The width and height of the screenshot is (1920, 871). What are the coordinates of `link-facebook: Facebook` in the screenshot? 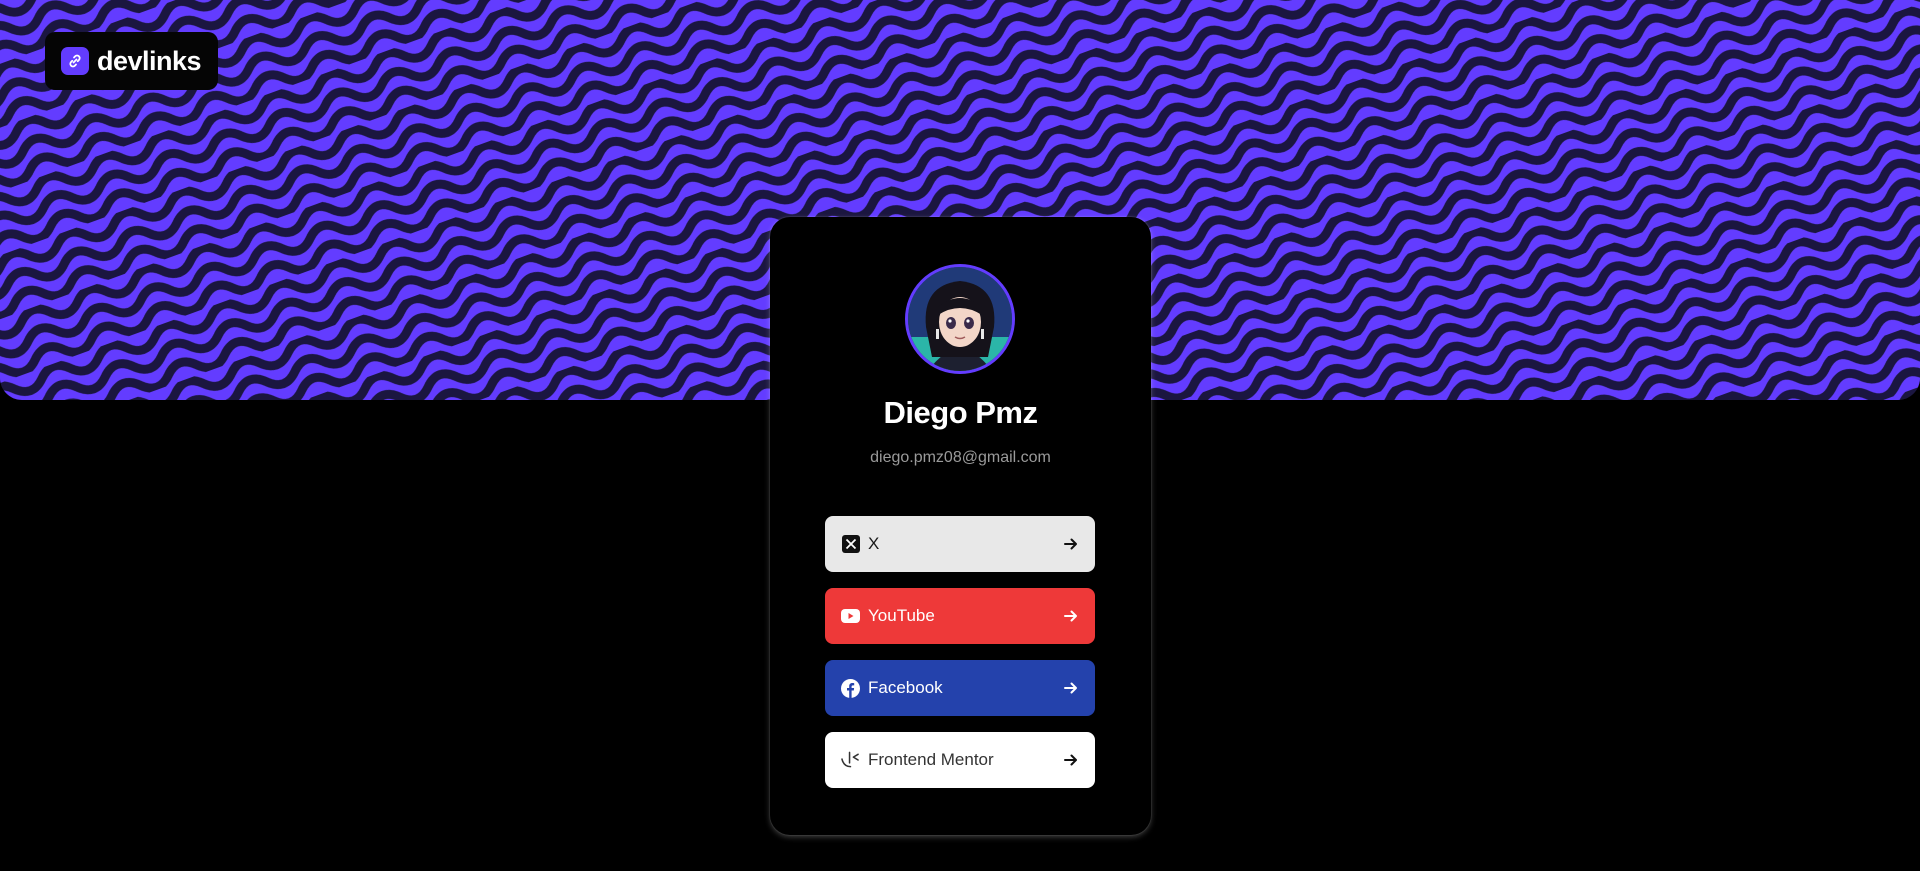 It's located at (960, 688).